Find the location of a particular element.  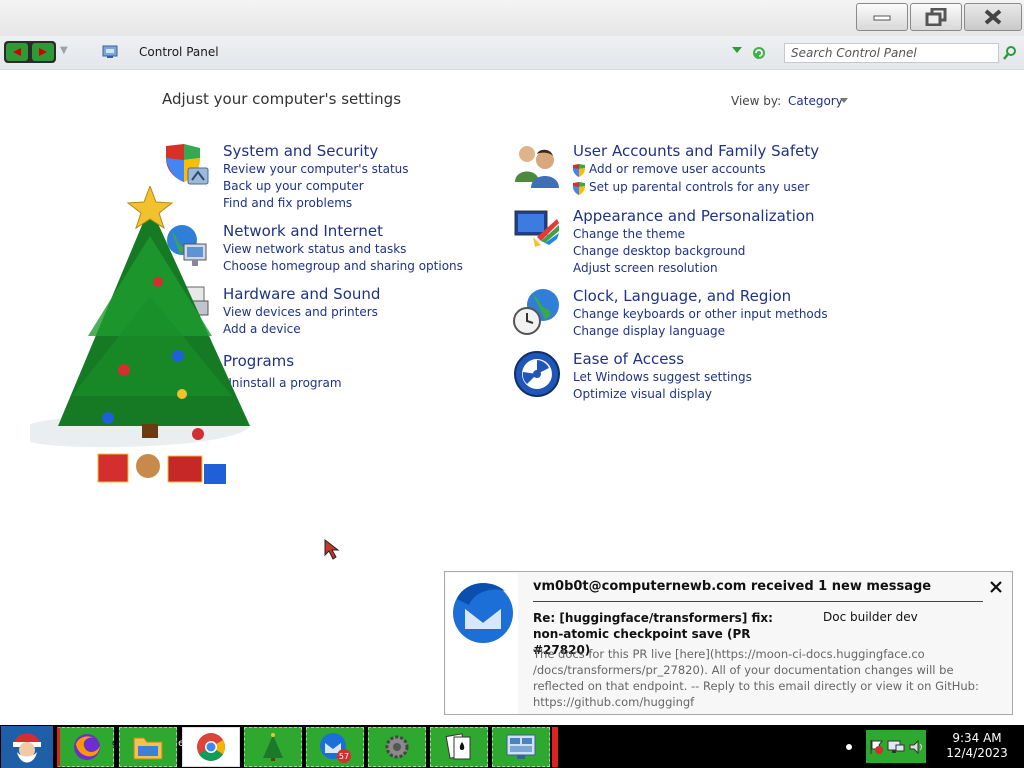

forward-button is located at coordinates (43, 52).